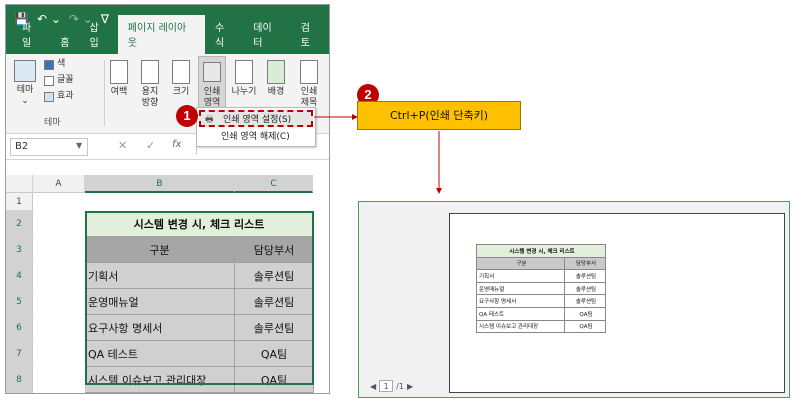  What do you see at coordinates (81, 19) in the screenshot?
I see `redo-icon: ↷ ⌄` at bounding box center [81, 19].